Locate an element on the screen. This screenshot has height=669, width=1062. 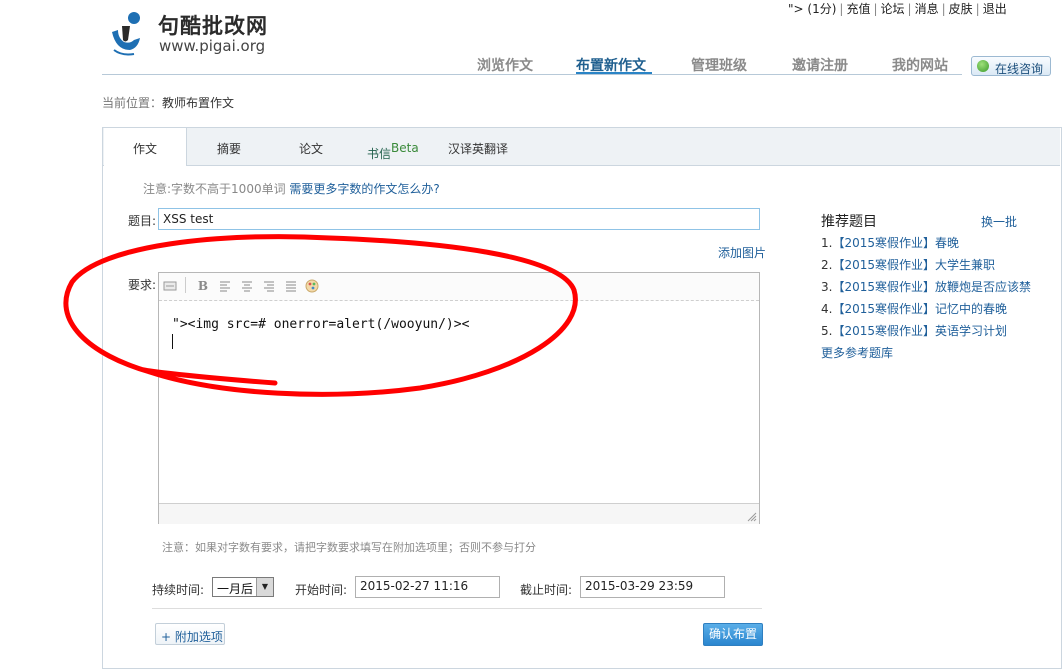
recommend-item-num: 2. is located at coordinates (827, 265).